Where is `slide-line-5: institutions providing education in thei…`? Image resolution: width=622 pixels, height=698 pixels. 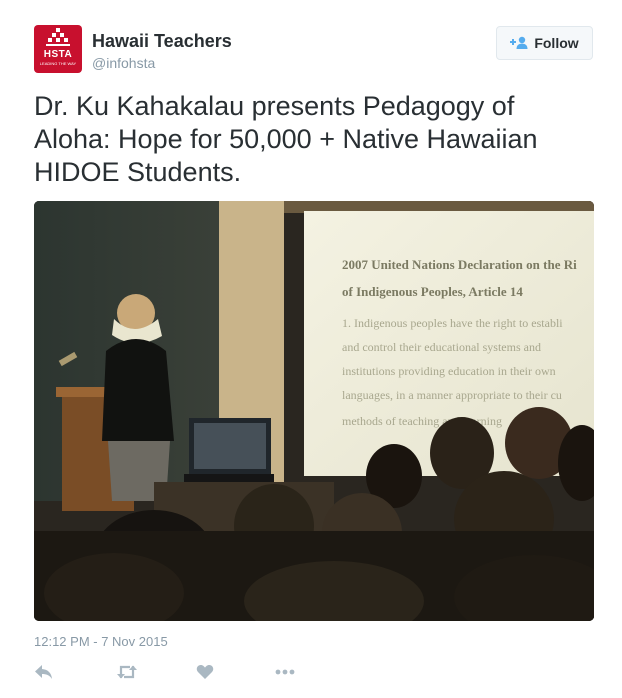 slide-line-5: institutions providing education in thei… is located at coordinates (449, 371).